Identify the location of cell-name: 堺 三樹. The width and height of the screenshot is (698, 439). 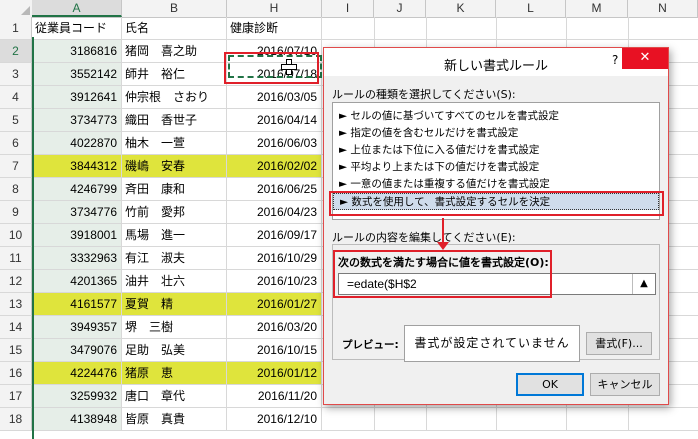
(174, 327).